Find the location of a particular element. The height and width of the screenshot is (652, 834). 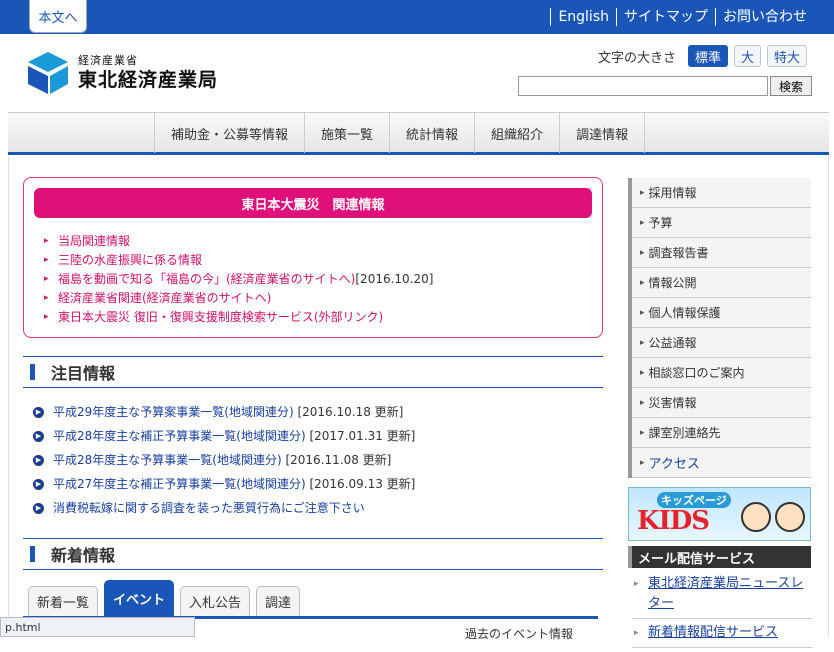

sidebar-item-disaster: 災害情報 is located at coordinates (721, 403).